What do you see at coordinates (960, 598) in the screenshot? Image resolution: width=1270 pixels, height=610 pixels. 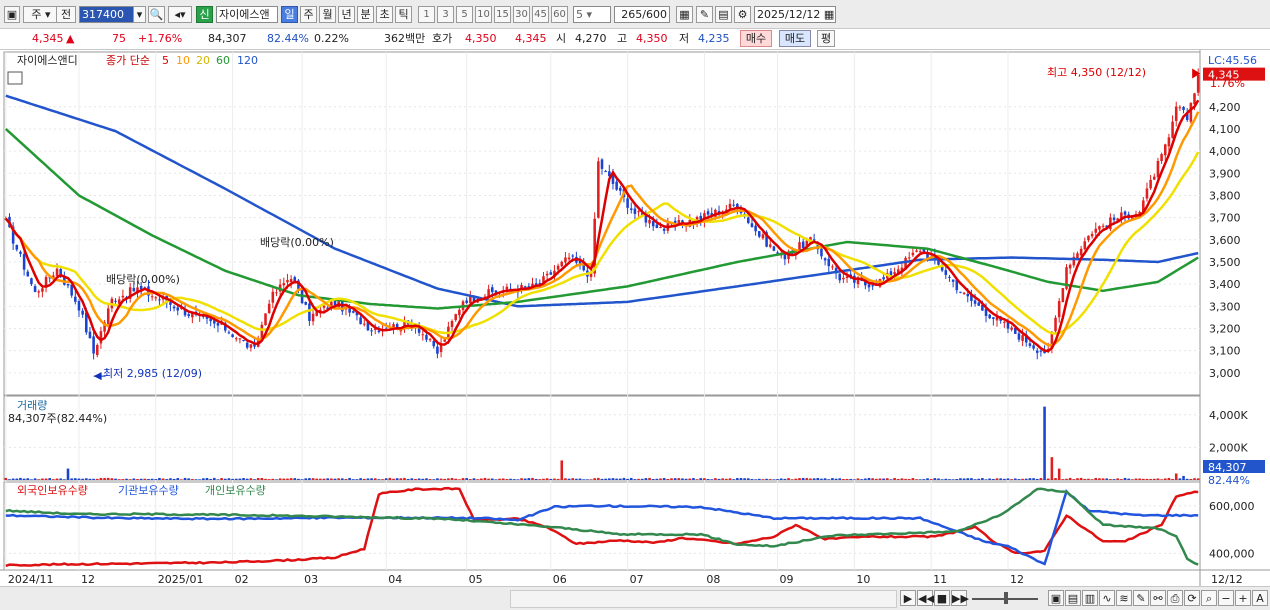 I see `fast-forward-icon: ▶▶` at bounding box center [960, 598].